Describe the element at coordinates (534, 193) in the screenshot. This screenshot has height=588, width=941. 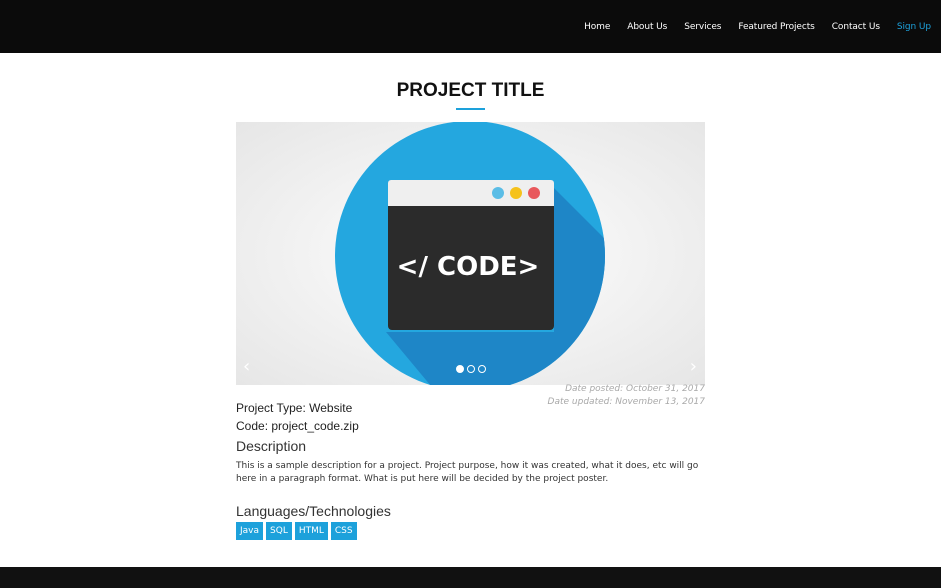
I see `window-button-red-icon` at that location.